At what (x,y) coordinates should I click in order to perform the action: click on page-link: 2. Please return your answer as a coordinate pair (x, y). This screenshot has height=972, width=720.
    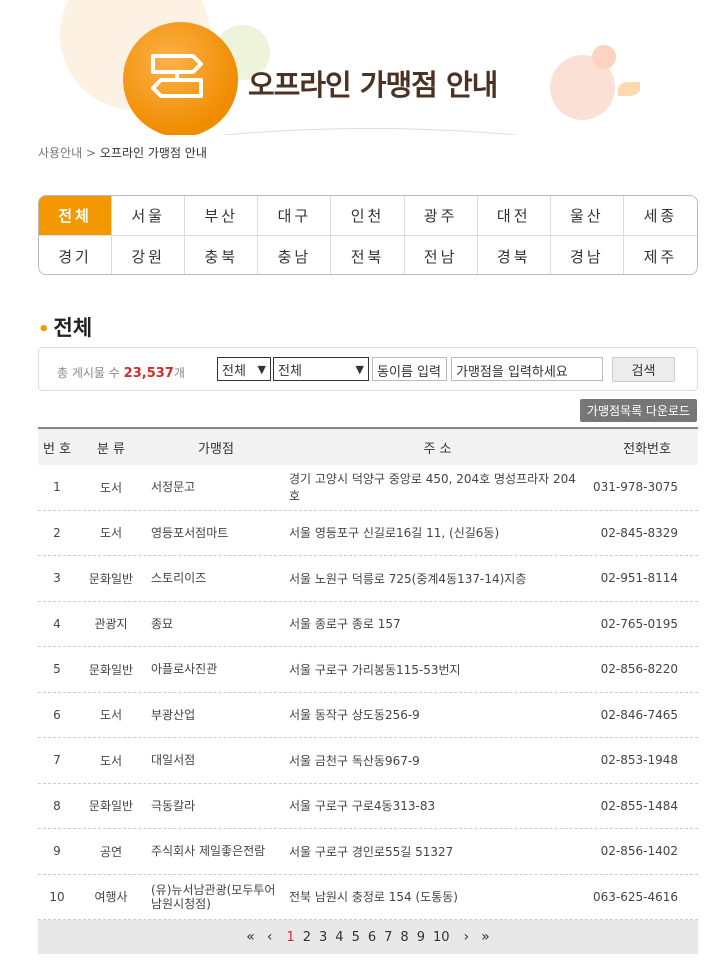
    Looking at the image, I should click on (307, 937).